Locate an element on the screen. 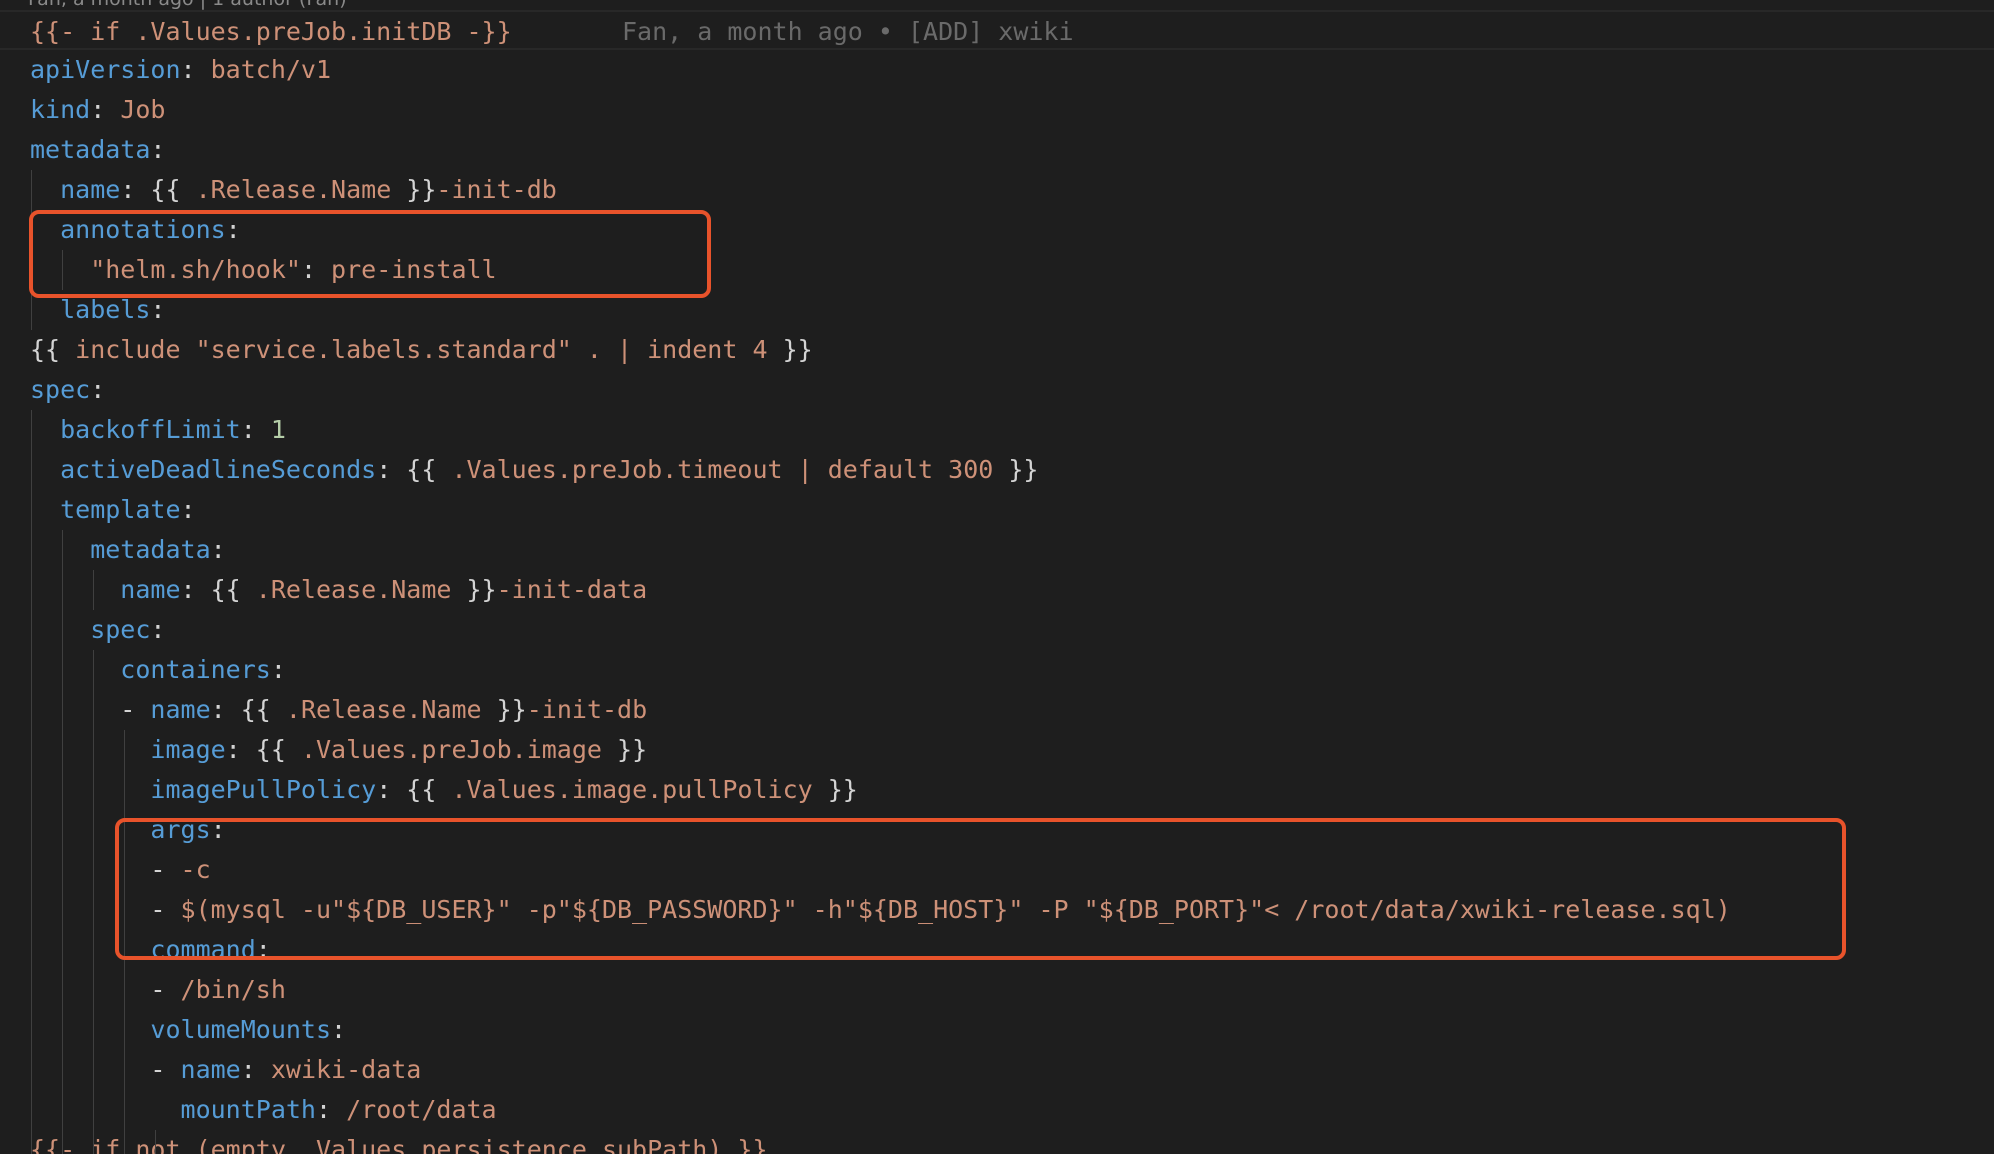 The image size is (1994, 1154). code-line-text: volumeMounts: is located at coordinates (188, 1030).